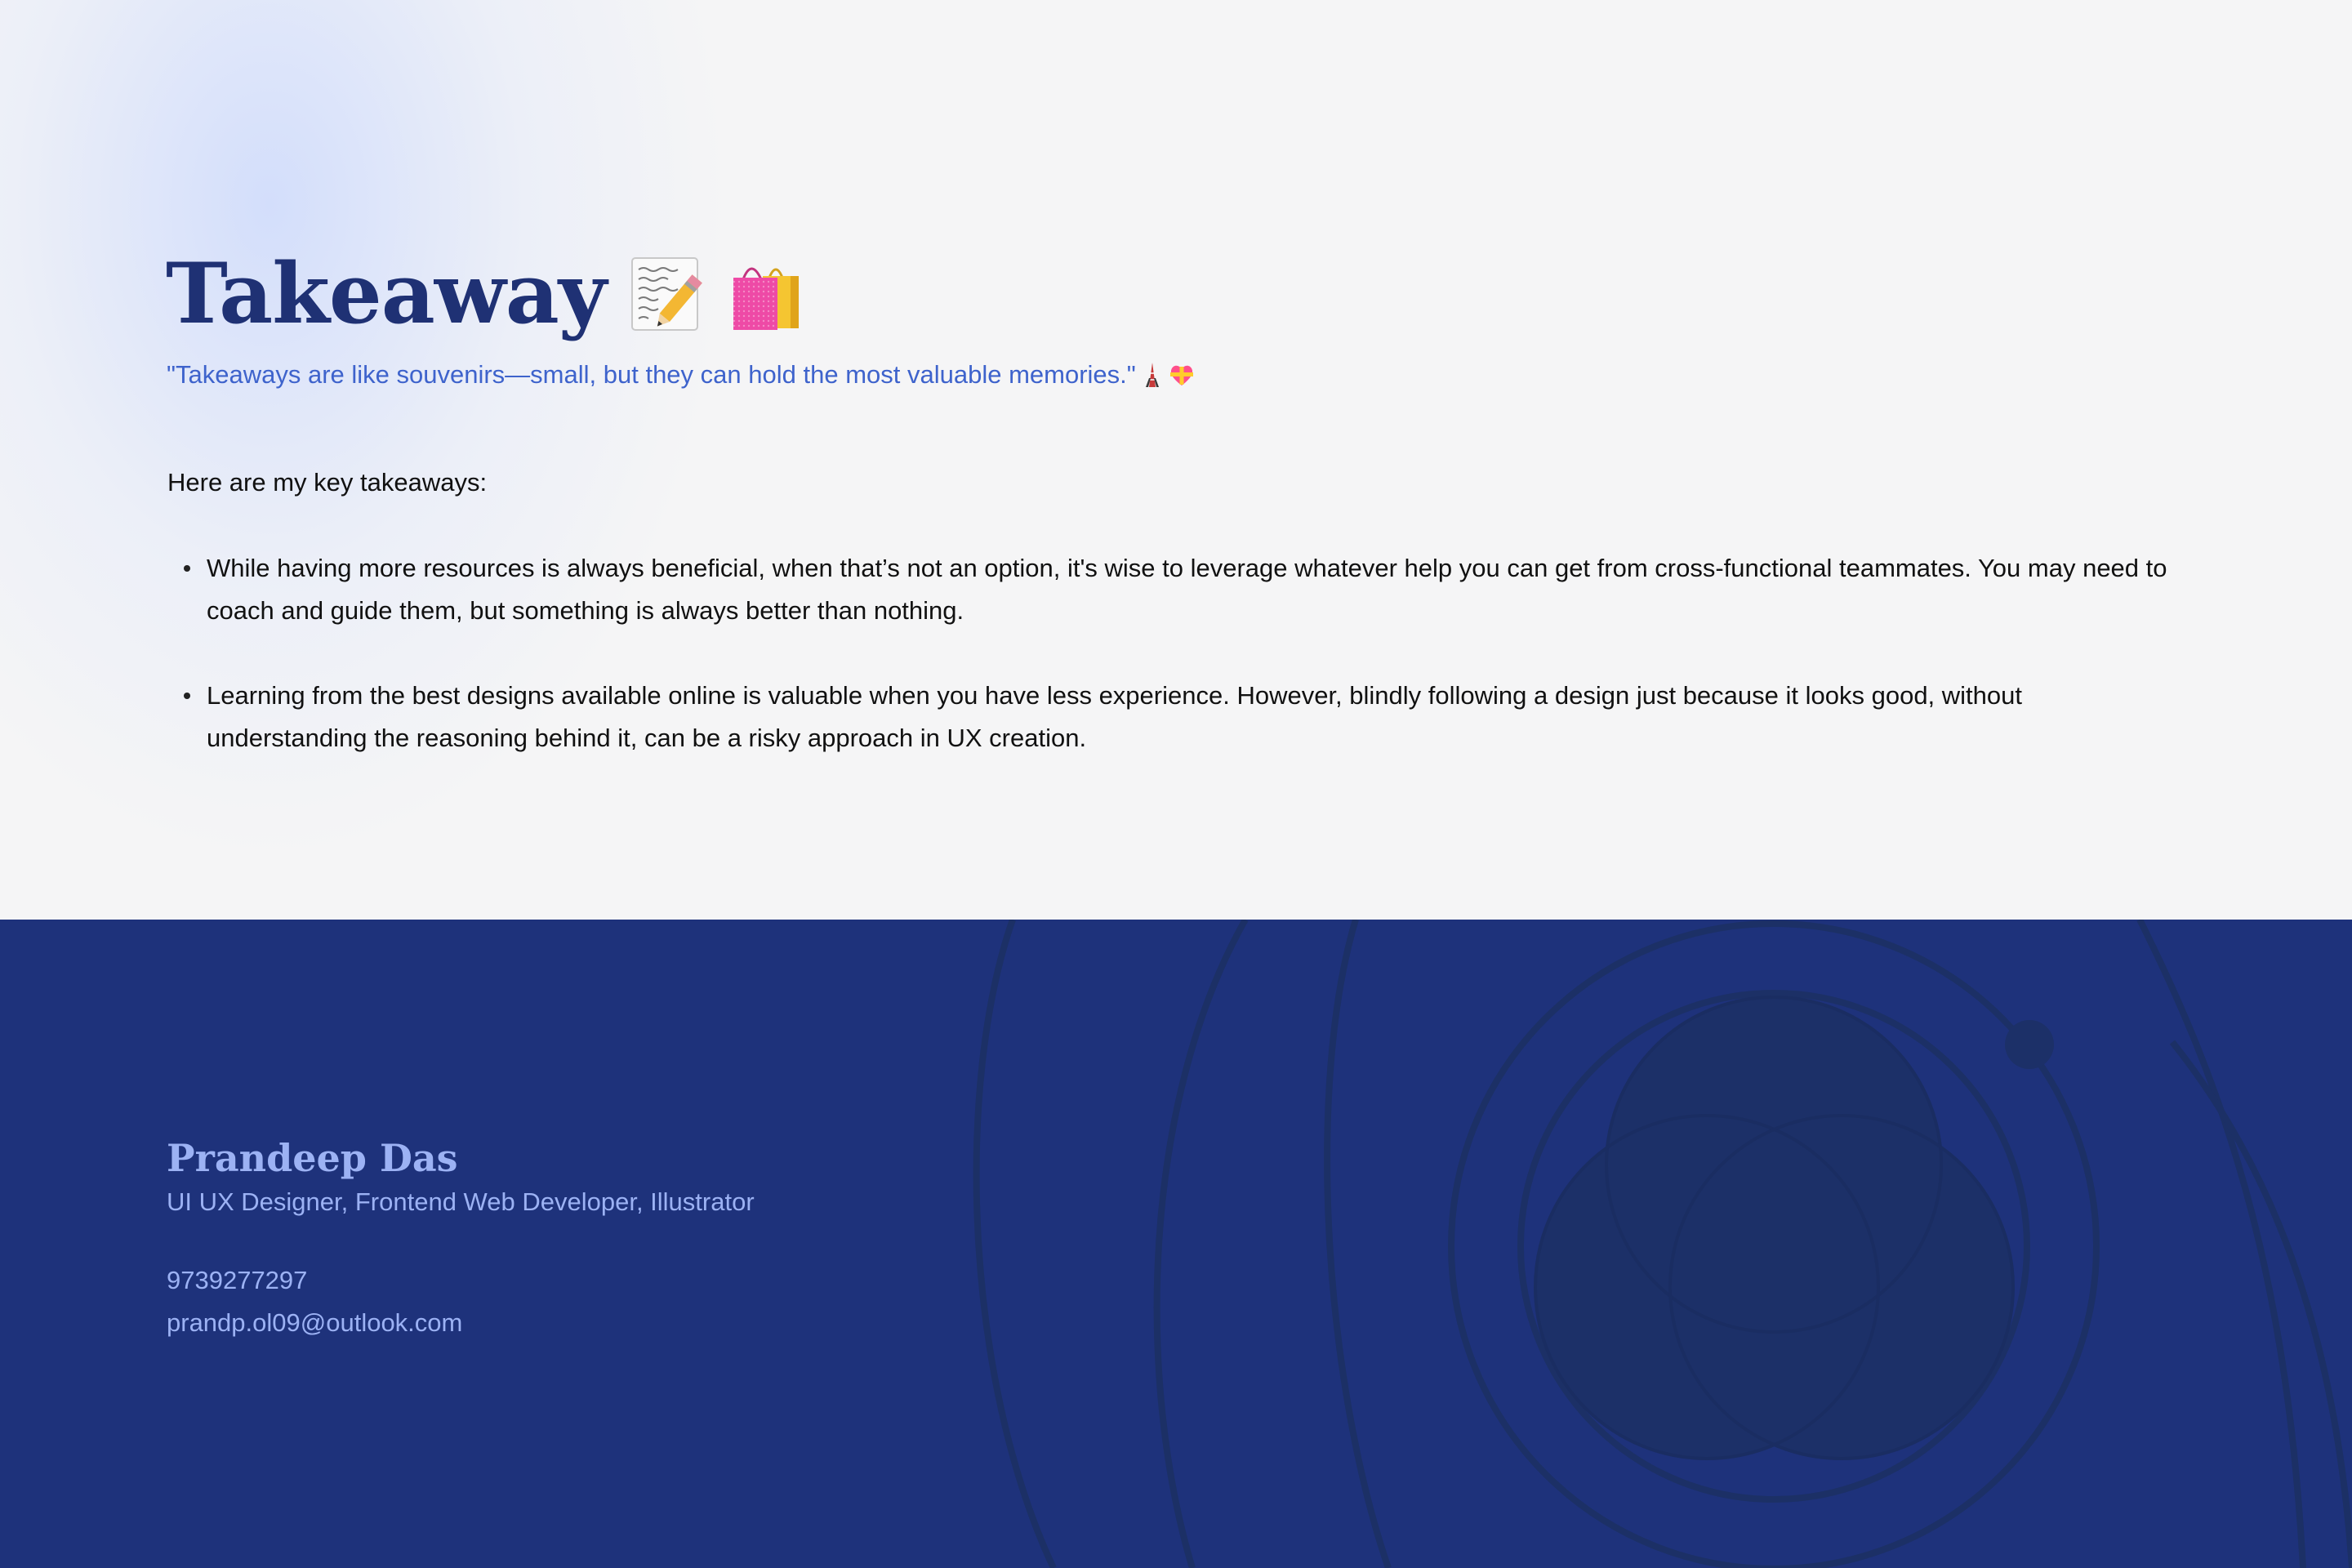  I want to click on title-row: Takeaway, so click(485, 294).